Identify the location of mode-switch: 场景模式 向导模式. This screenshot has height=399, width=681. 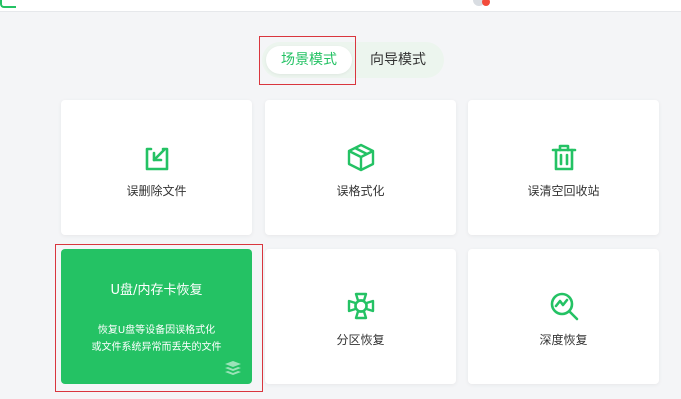
(353, 60).